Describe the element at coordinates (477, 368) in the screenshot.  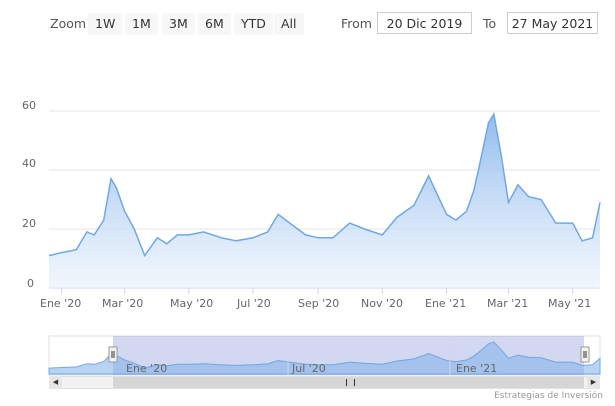
I see `navigator-label: Ene '21` at that location.